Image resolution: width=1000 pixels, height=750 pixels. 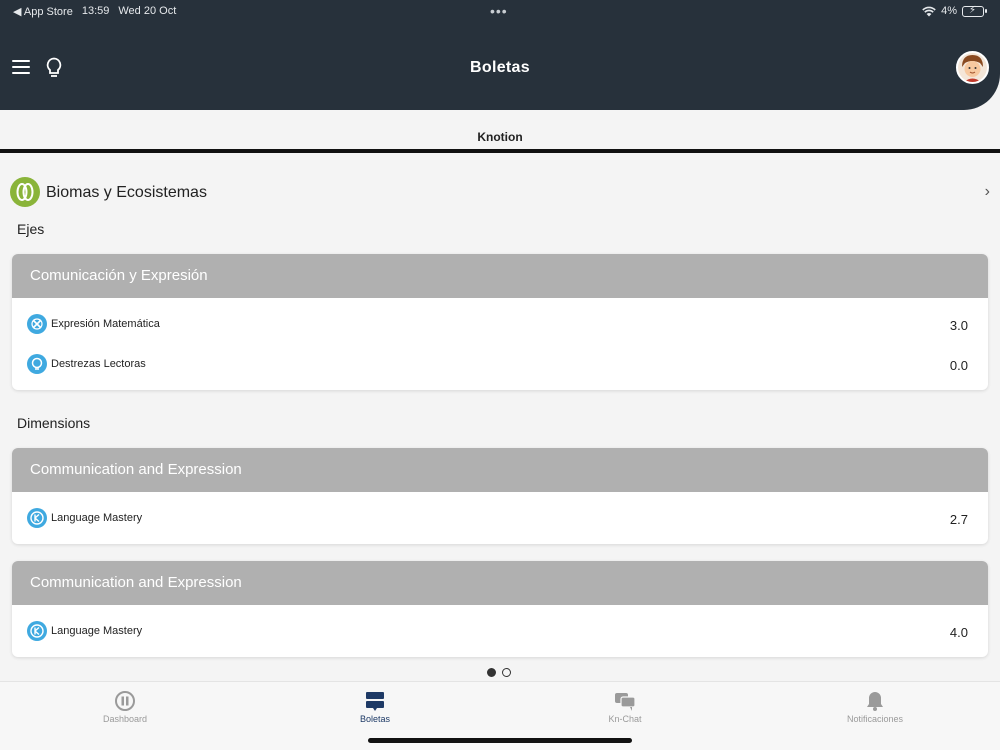 I want to click on multitasking-dots: •••, so click(x=499, y=11).